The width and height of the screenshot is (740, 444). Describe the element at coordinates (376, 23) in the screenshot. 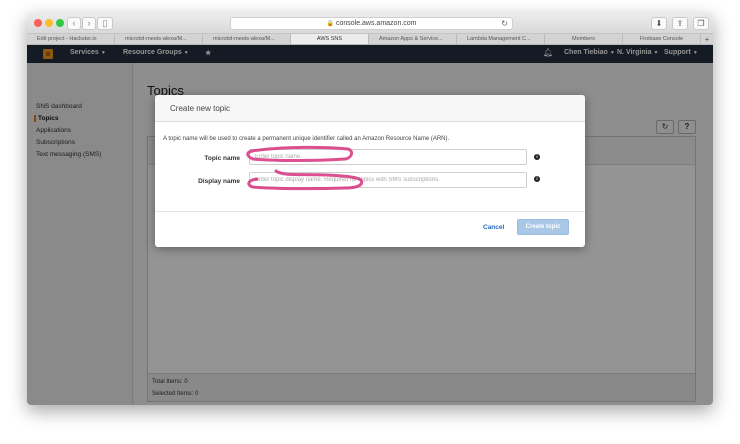

I see `address-text: console.aws.amazon.com` at that location.